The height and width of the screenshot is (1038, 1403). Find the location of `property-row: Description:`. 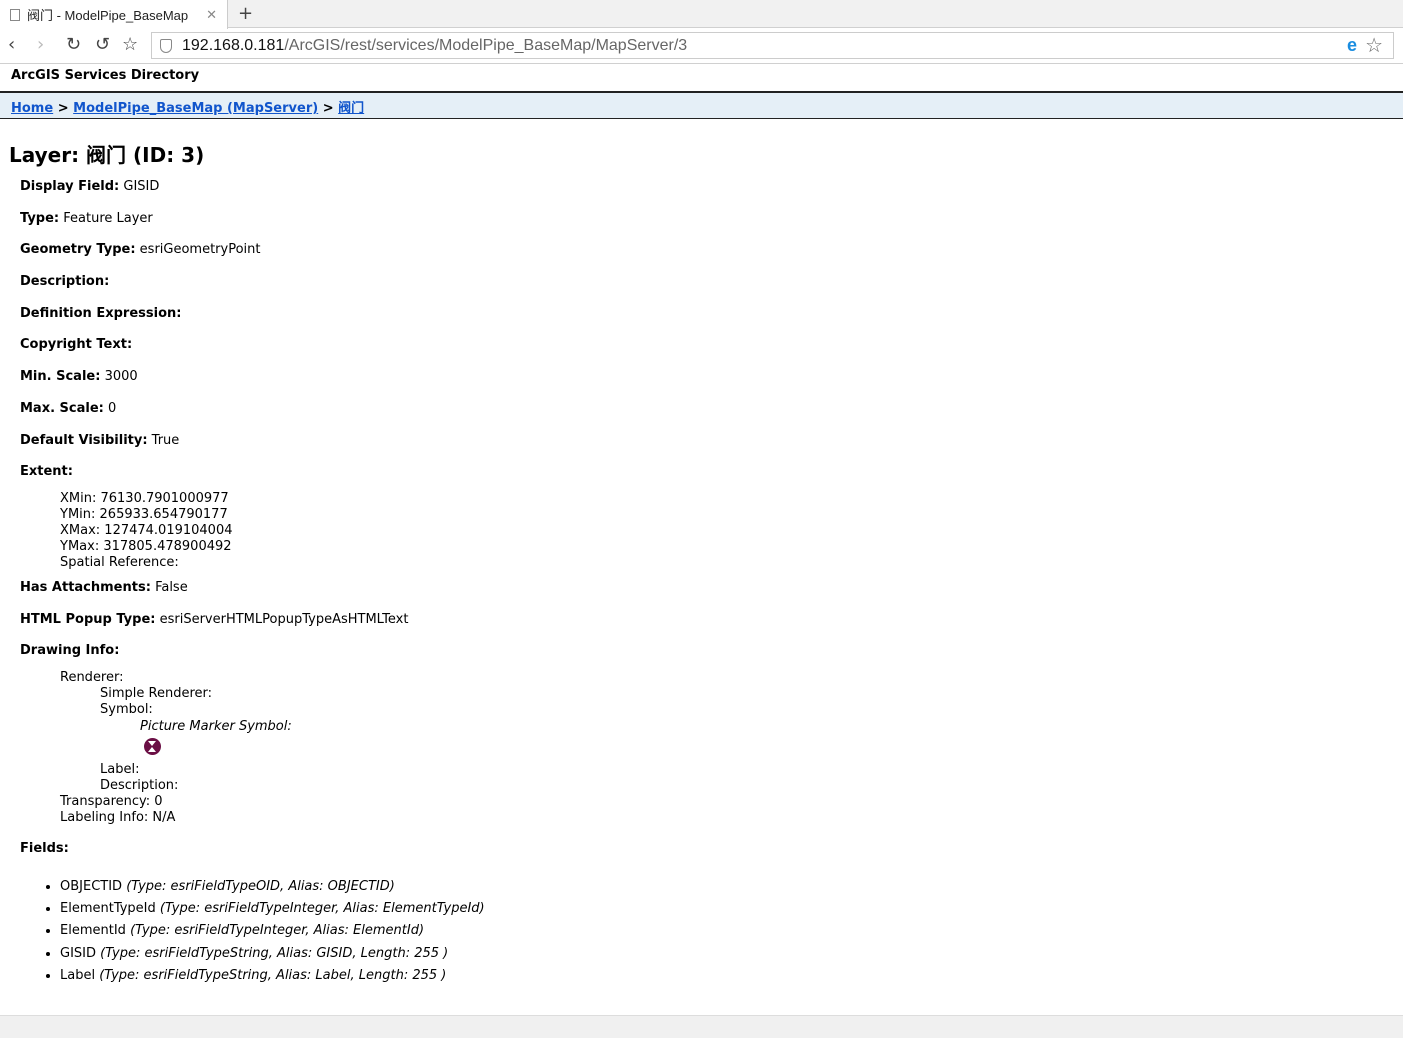

property-row: Description: is located at coordinates (711, 282).